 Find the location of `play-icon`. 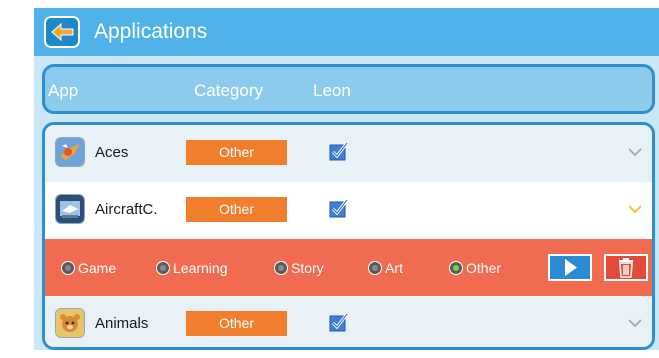

play-icon is located at coordinates (571, 267).